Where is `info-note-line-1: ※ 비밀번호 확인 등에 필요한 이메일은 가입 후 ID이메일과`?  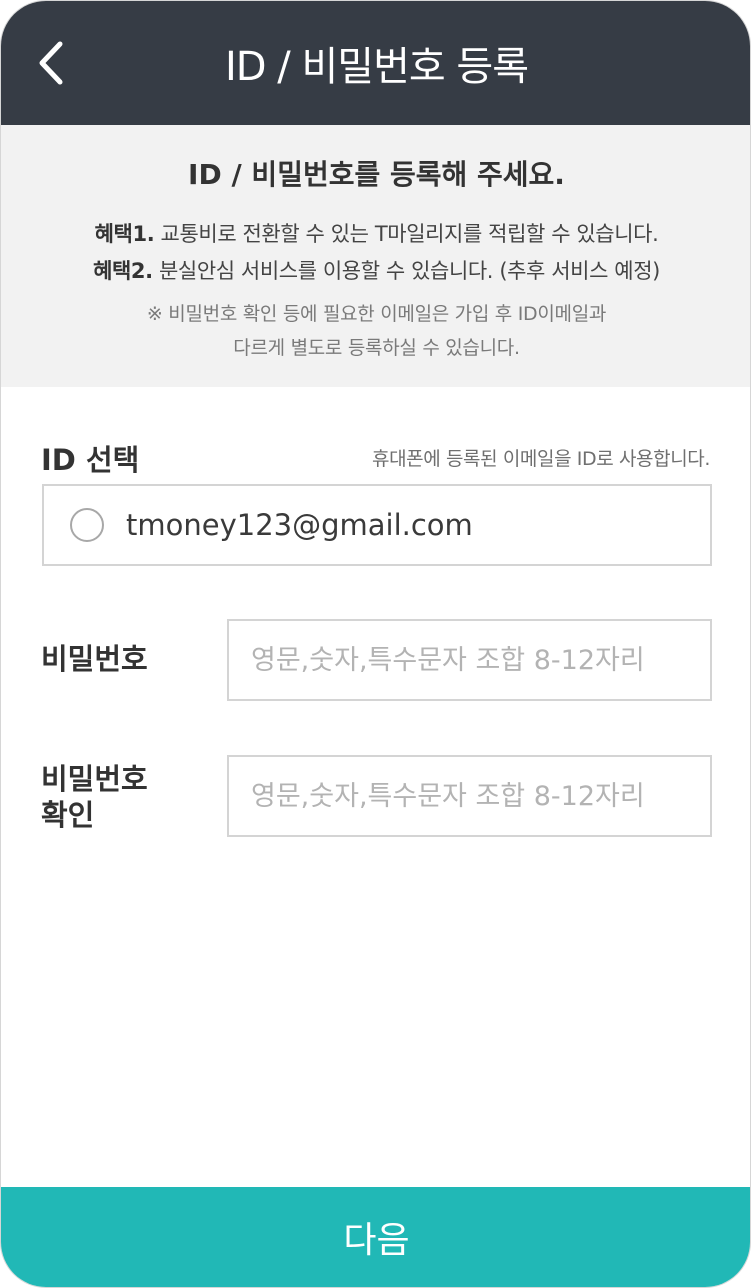 info-note-line-1: ※ 비밀번호 확인 등에 필요한 이메일은 가입 후 ID이메일과 is located at coordinates (376, 314).